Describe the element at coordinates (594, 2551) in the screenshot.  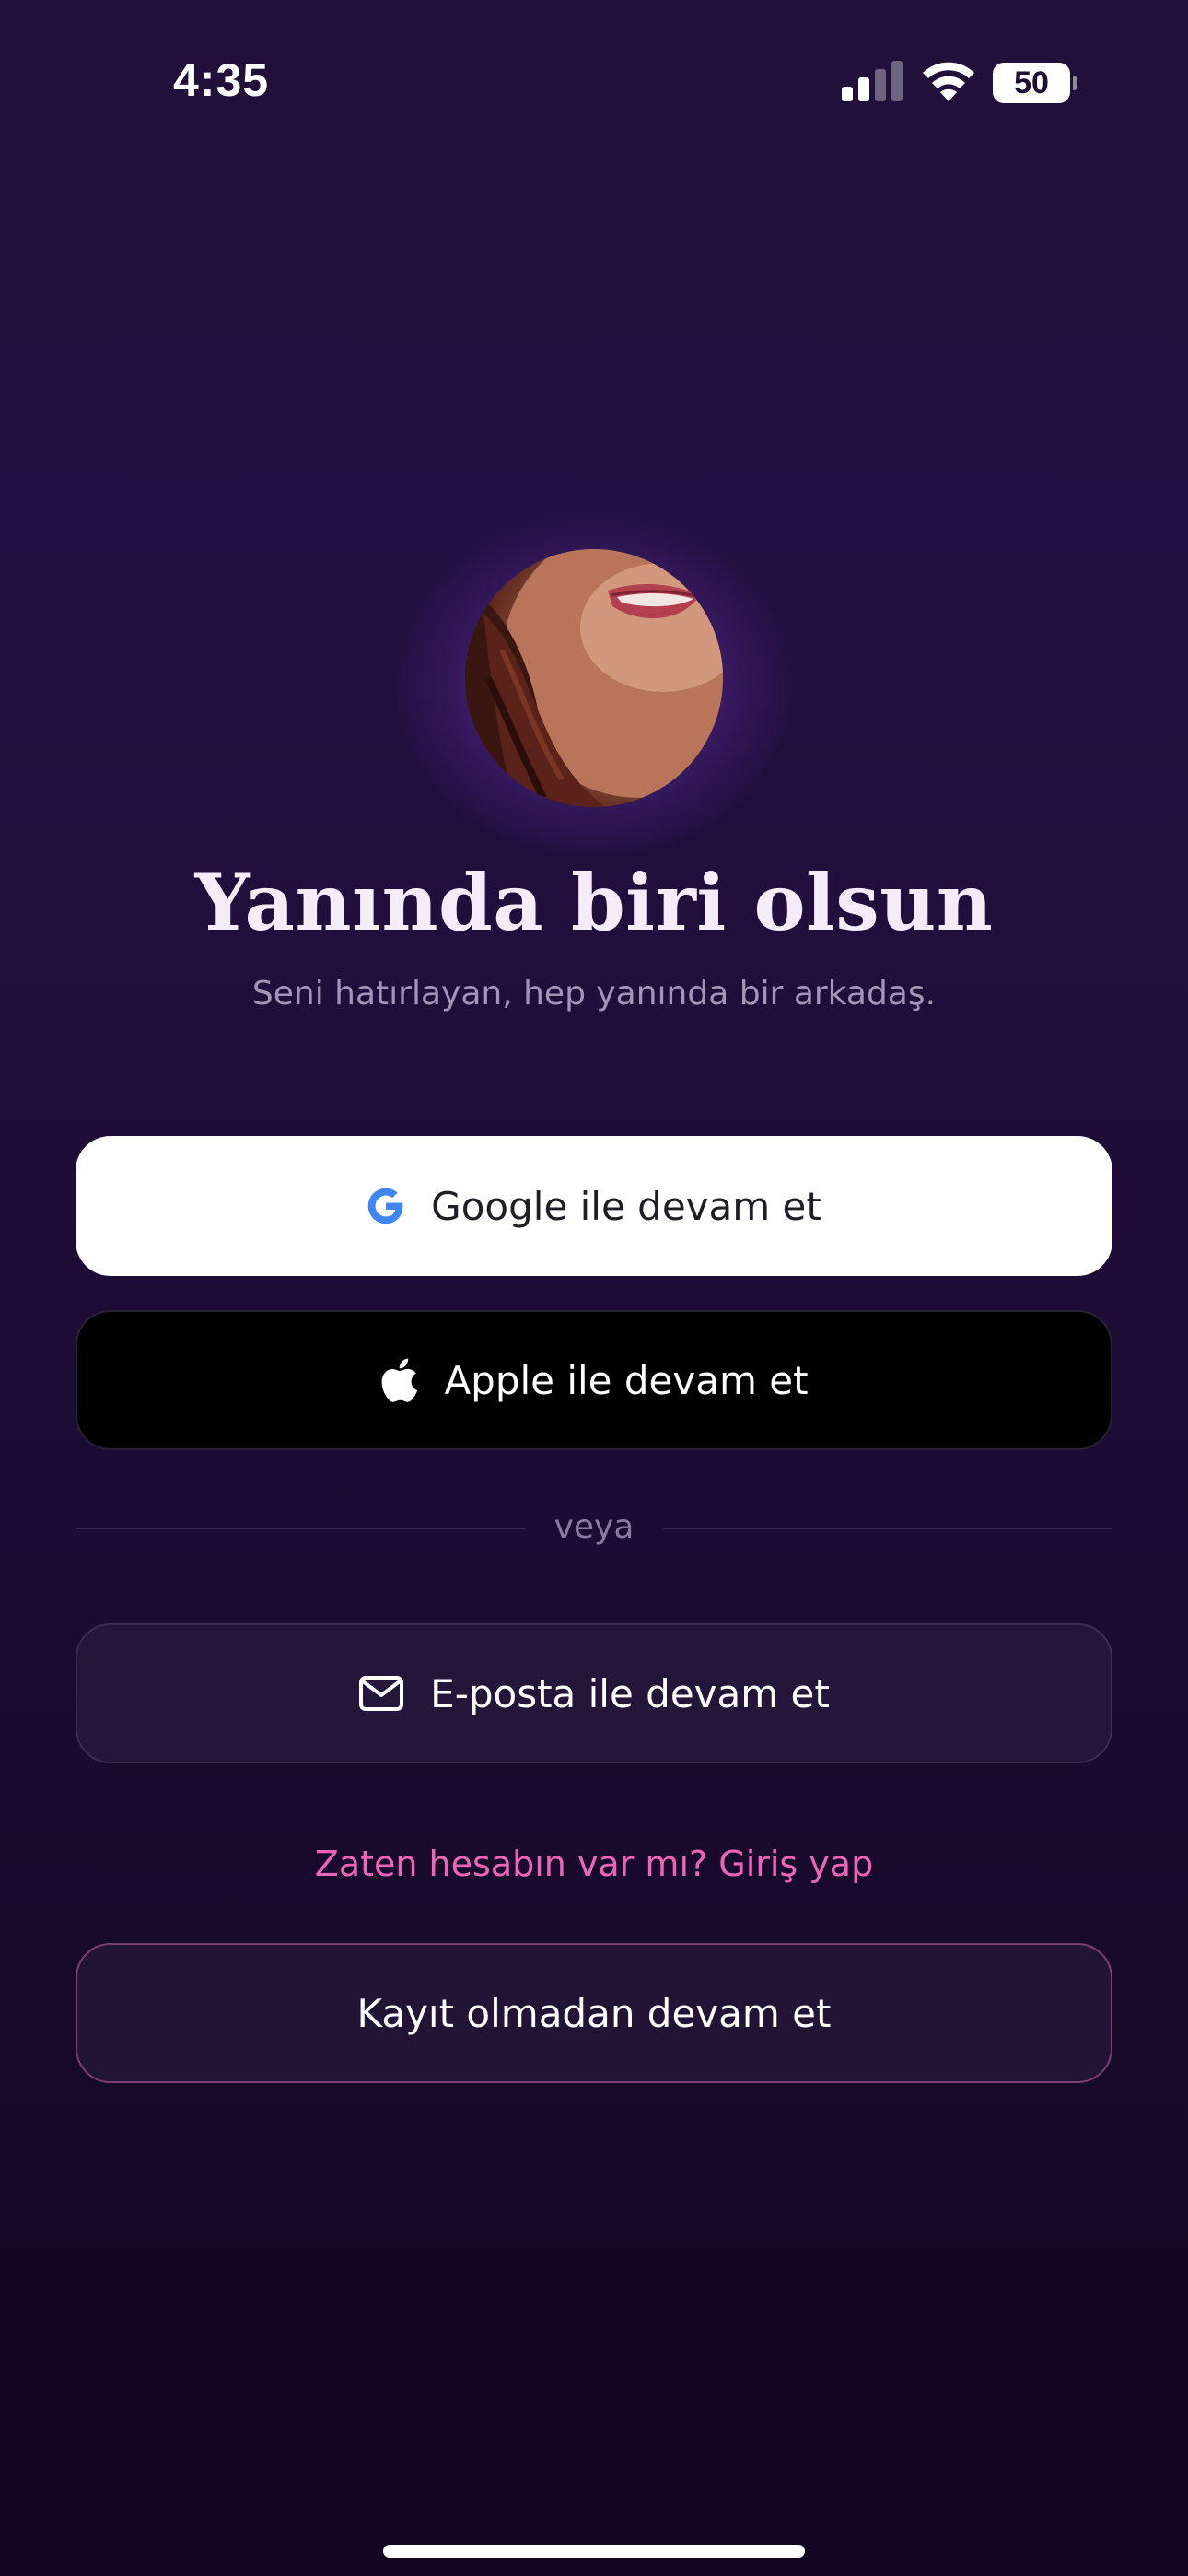
I see `home-indicator` at that location.